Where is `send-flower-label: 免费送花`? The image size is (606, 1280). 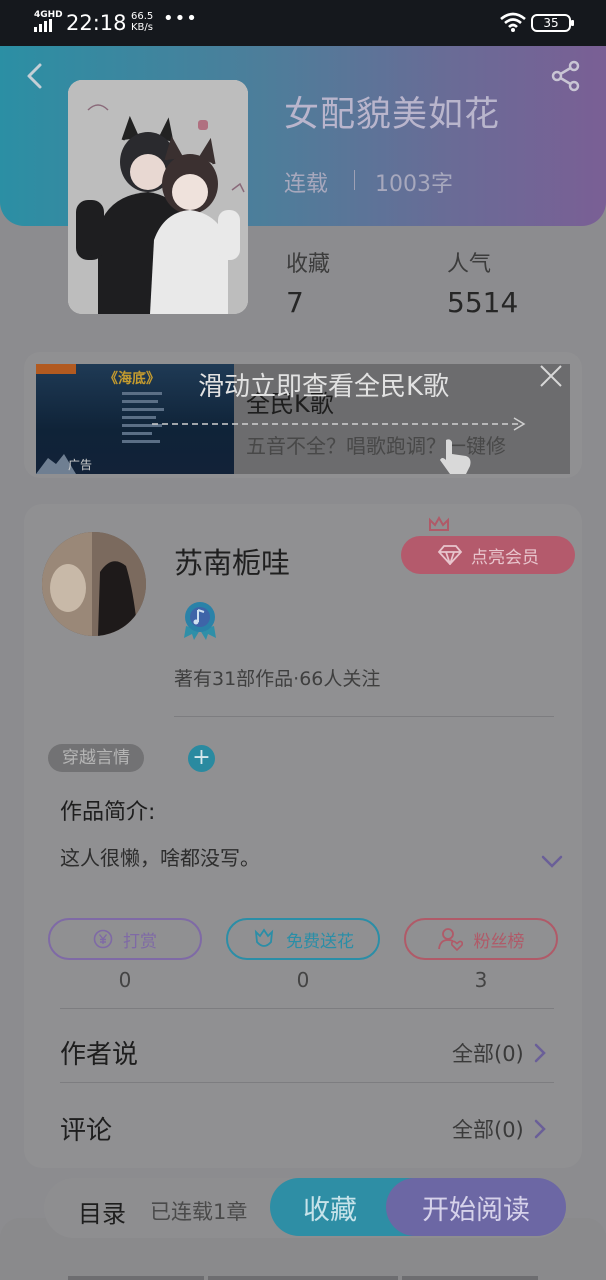
send-flower-label: 免费送花 is located at coordinates (320, 941).